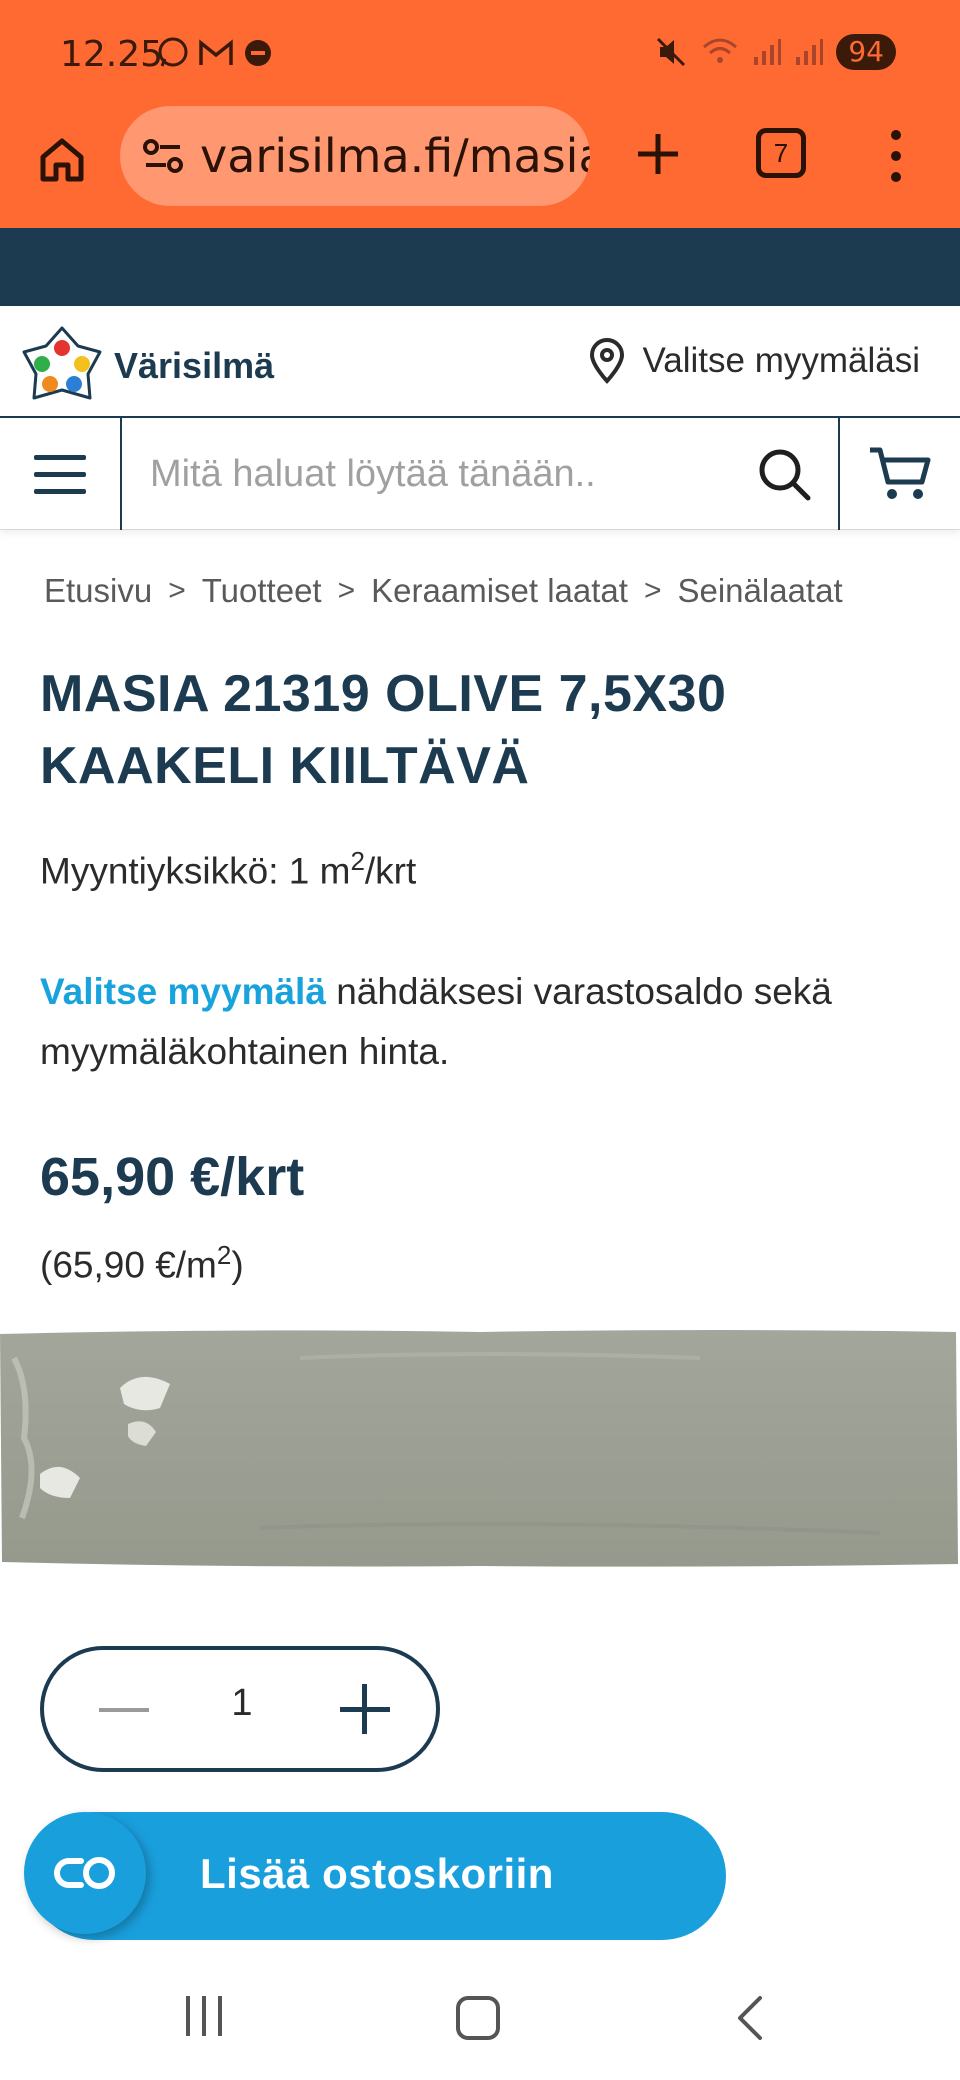  I want to click on quantity-value: 1, so click(242, 1703).